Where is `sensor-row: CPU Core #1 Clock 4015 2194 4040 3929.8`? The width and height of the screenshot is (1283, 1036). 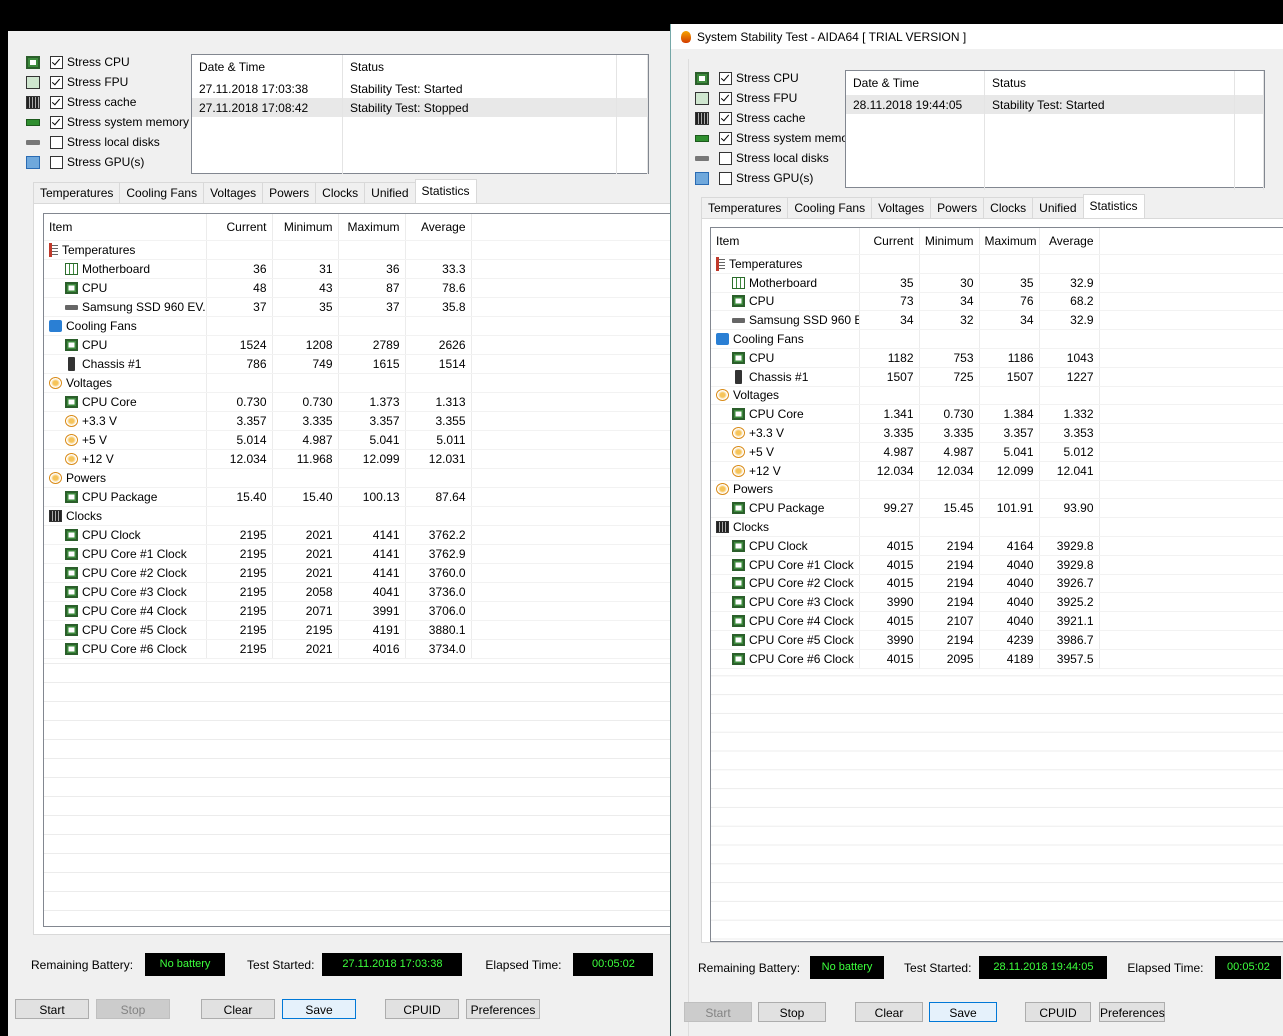
sensor-row: CPU Core #1 Clock 4015 2194 4040 3929.8 is located at coordinates (997, 565).